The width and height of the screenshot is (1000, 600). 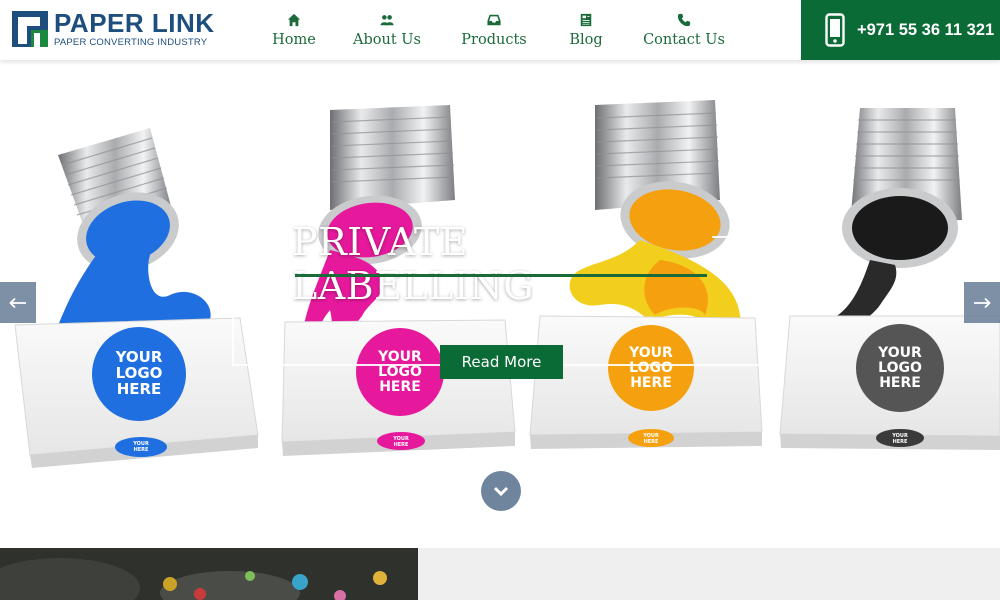 I want to click on logo-tagline: PAPER CONVERTING INDUSTRY, so click(x=131, y=43).